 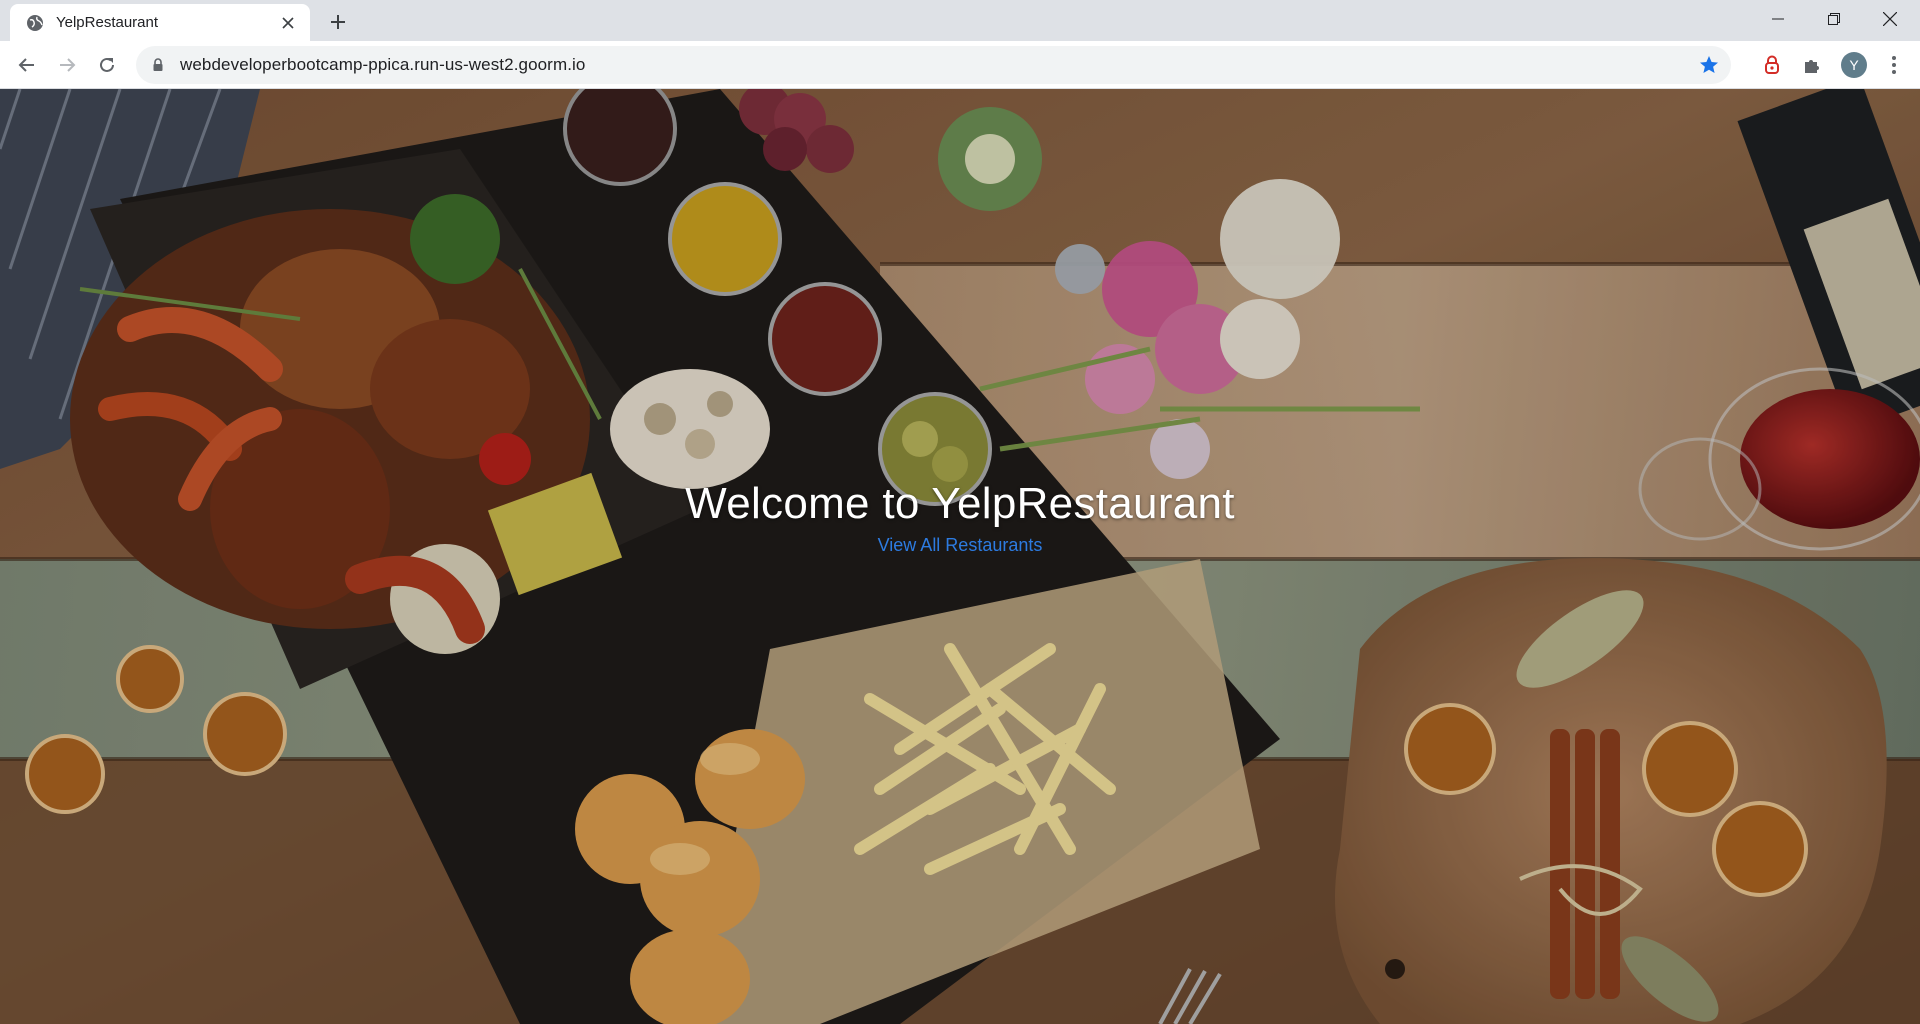 What do you see at coordinates (35, 23) in the screenshot?
I see `globe-icon` at bounding box center [35, 23].